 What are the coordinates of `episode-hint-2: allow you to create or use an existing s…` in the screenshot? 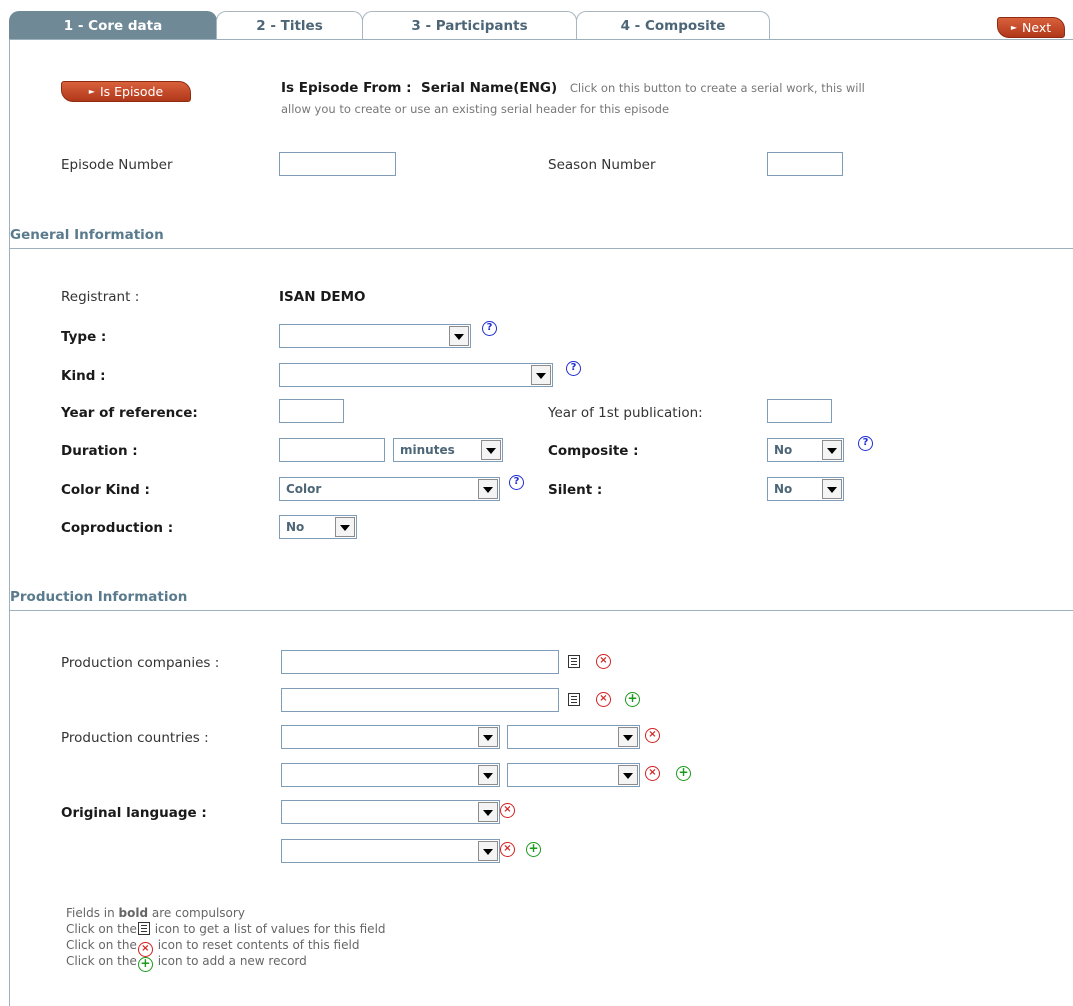 It's located at (475, 109).